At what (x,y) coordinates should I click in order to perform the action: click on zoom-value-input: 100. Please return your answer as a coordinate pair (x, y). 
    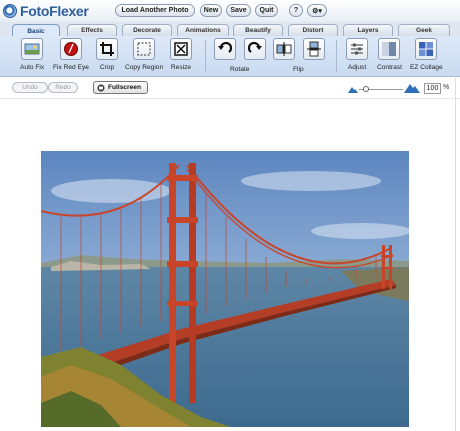
    Looking at the image, I should click on (432, 88).